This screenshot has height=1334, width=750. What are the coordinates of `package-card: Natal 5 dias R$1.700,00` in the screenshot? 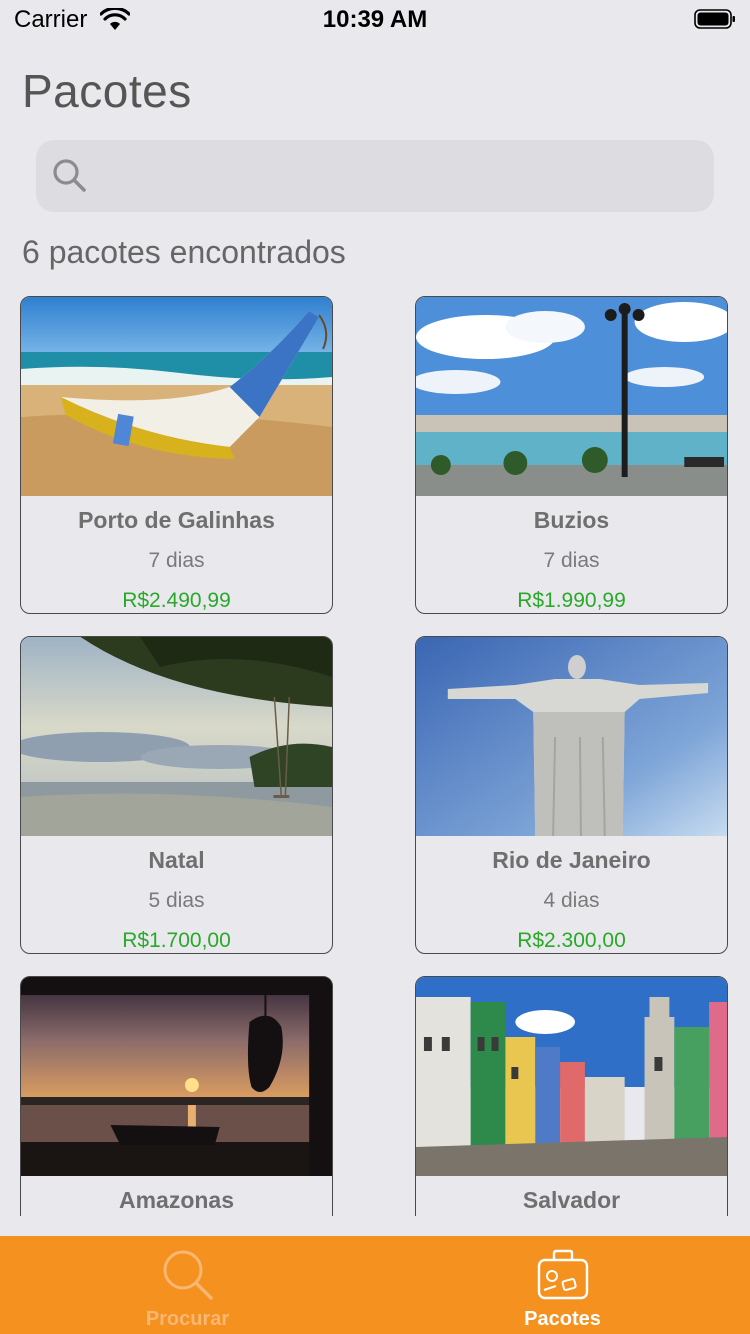 It's located at (176, 795).